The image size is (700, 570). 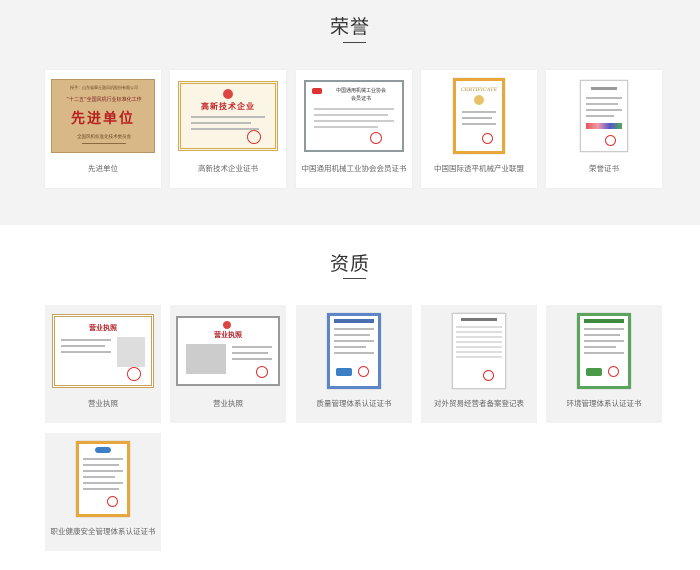 What do you see at coordinates (103, 119) in the screenshot?
I see `plaque-main: 先进单位` at bounding box center [103, 119].